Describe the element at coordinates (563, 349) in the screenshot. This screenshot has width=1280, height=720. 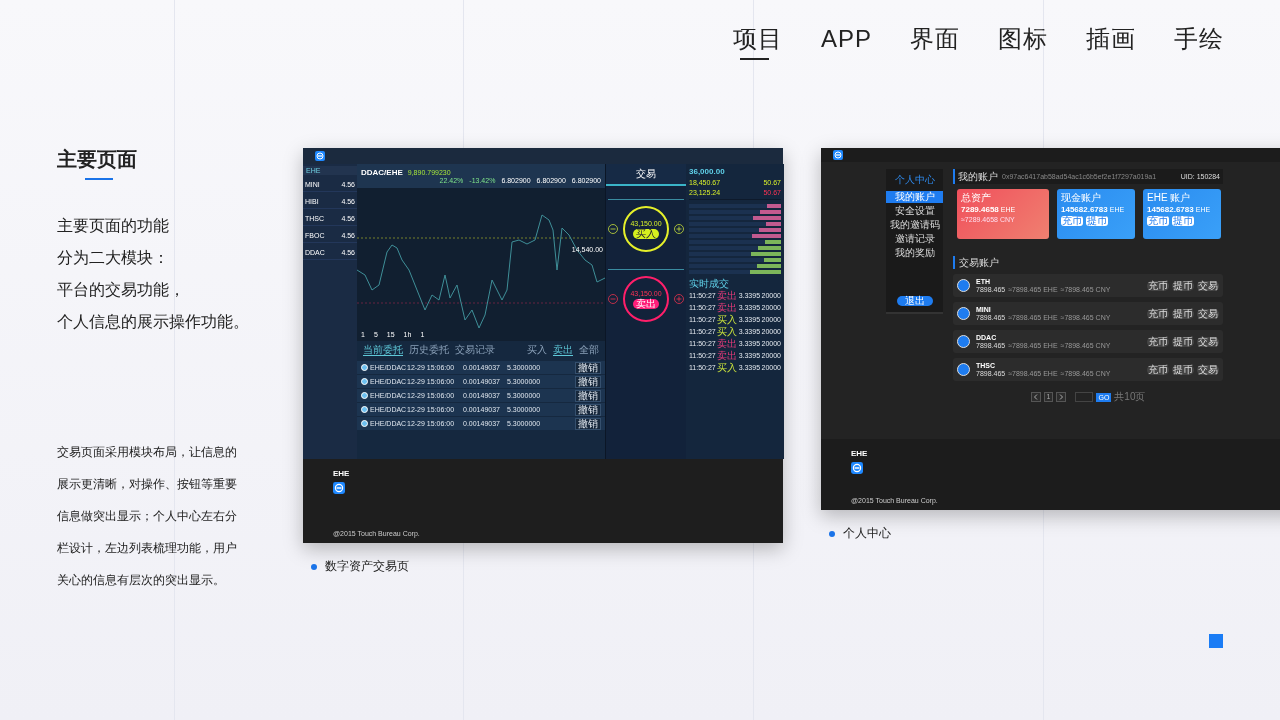
I see `filter-tab: 卖出` at that location.